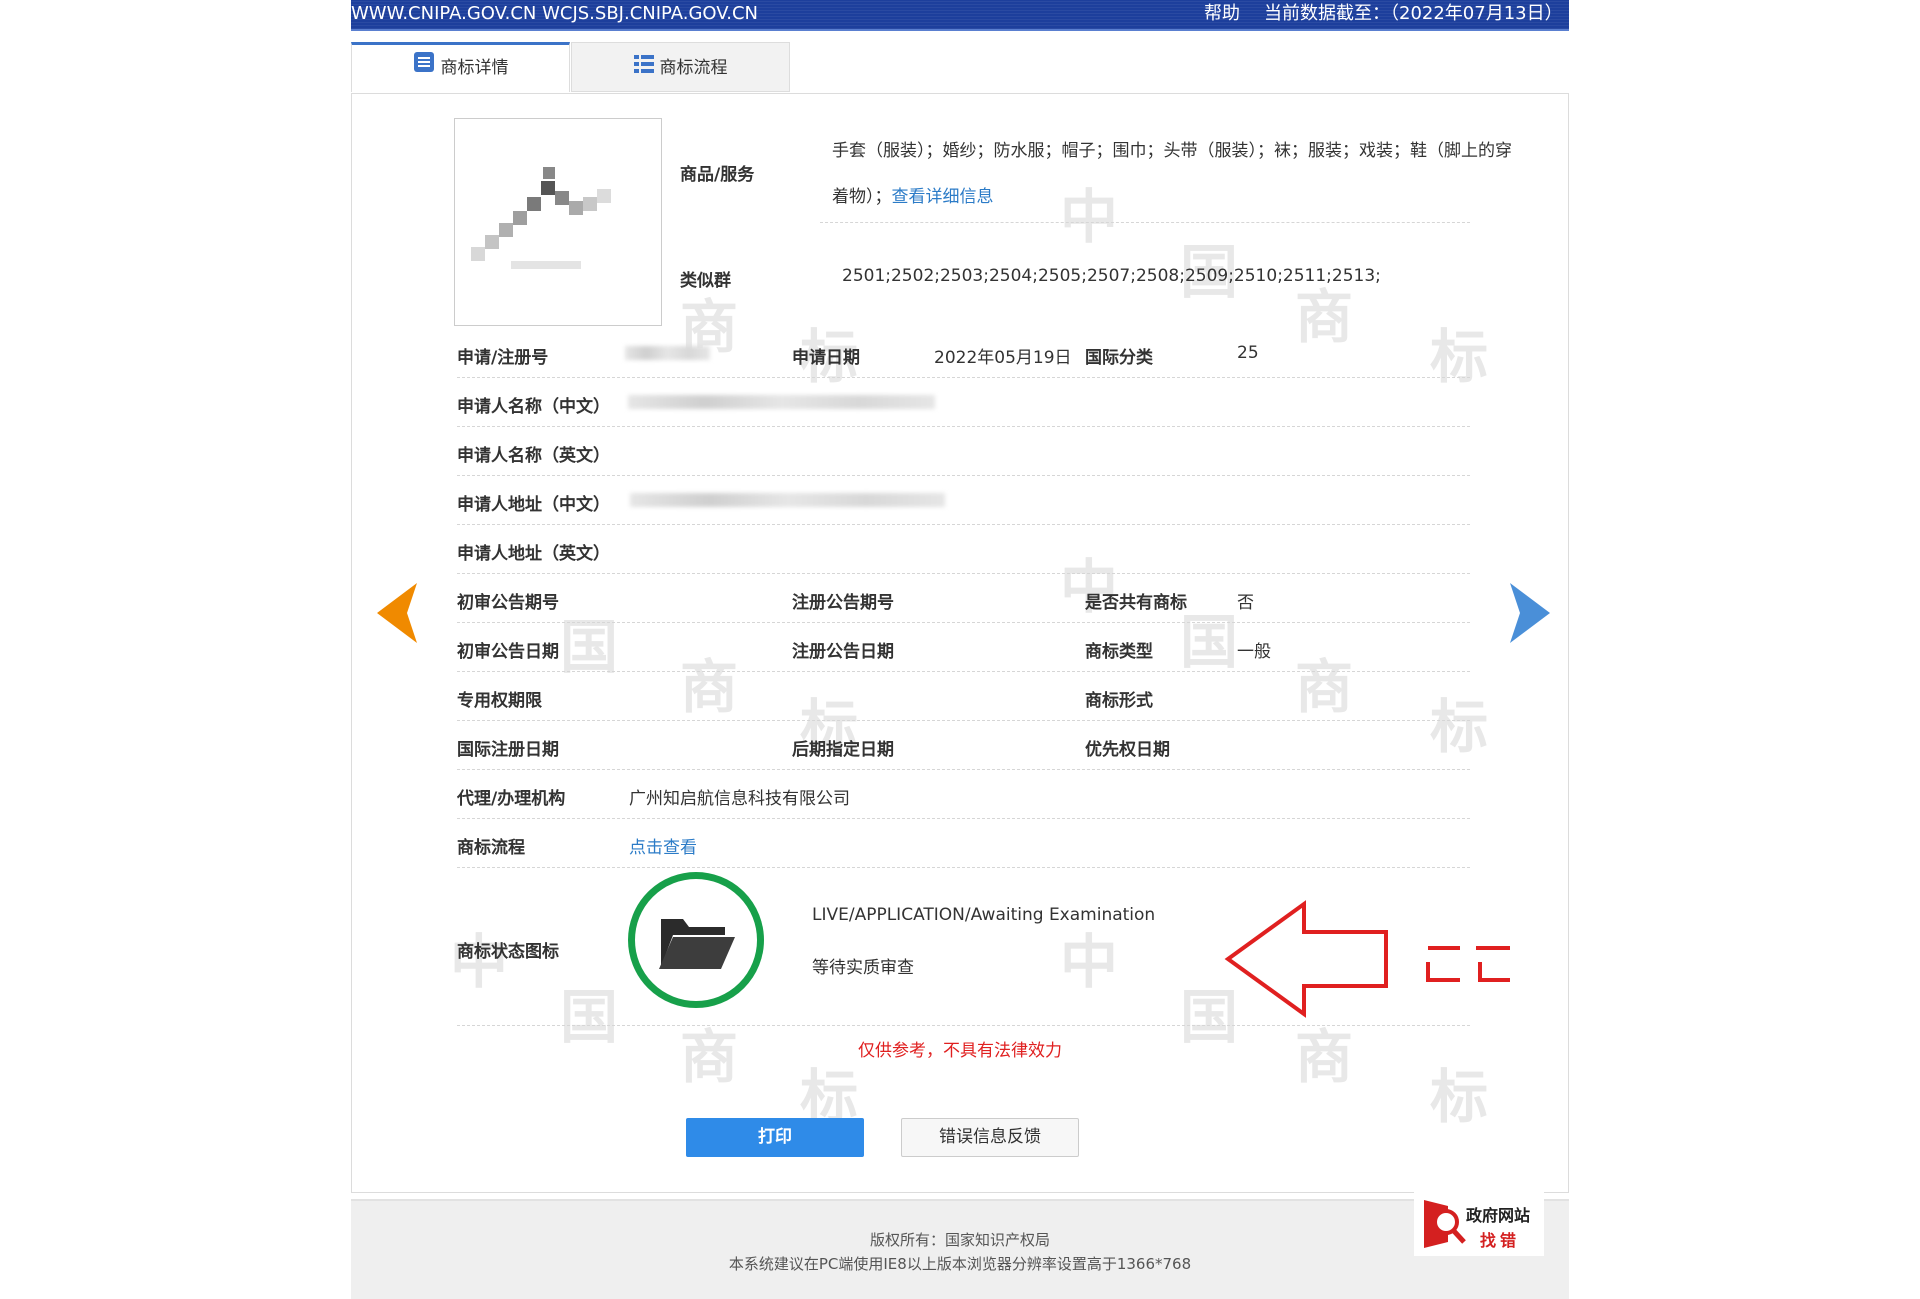 This screenshot has width=1920, height=1299. I want to click on print-button: 打印, so click(775, 1137).